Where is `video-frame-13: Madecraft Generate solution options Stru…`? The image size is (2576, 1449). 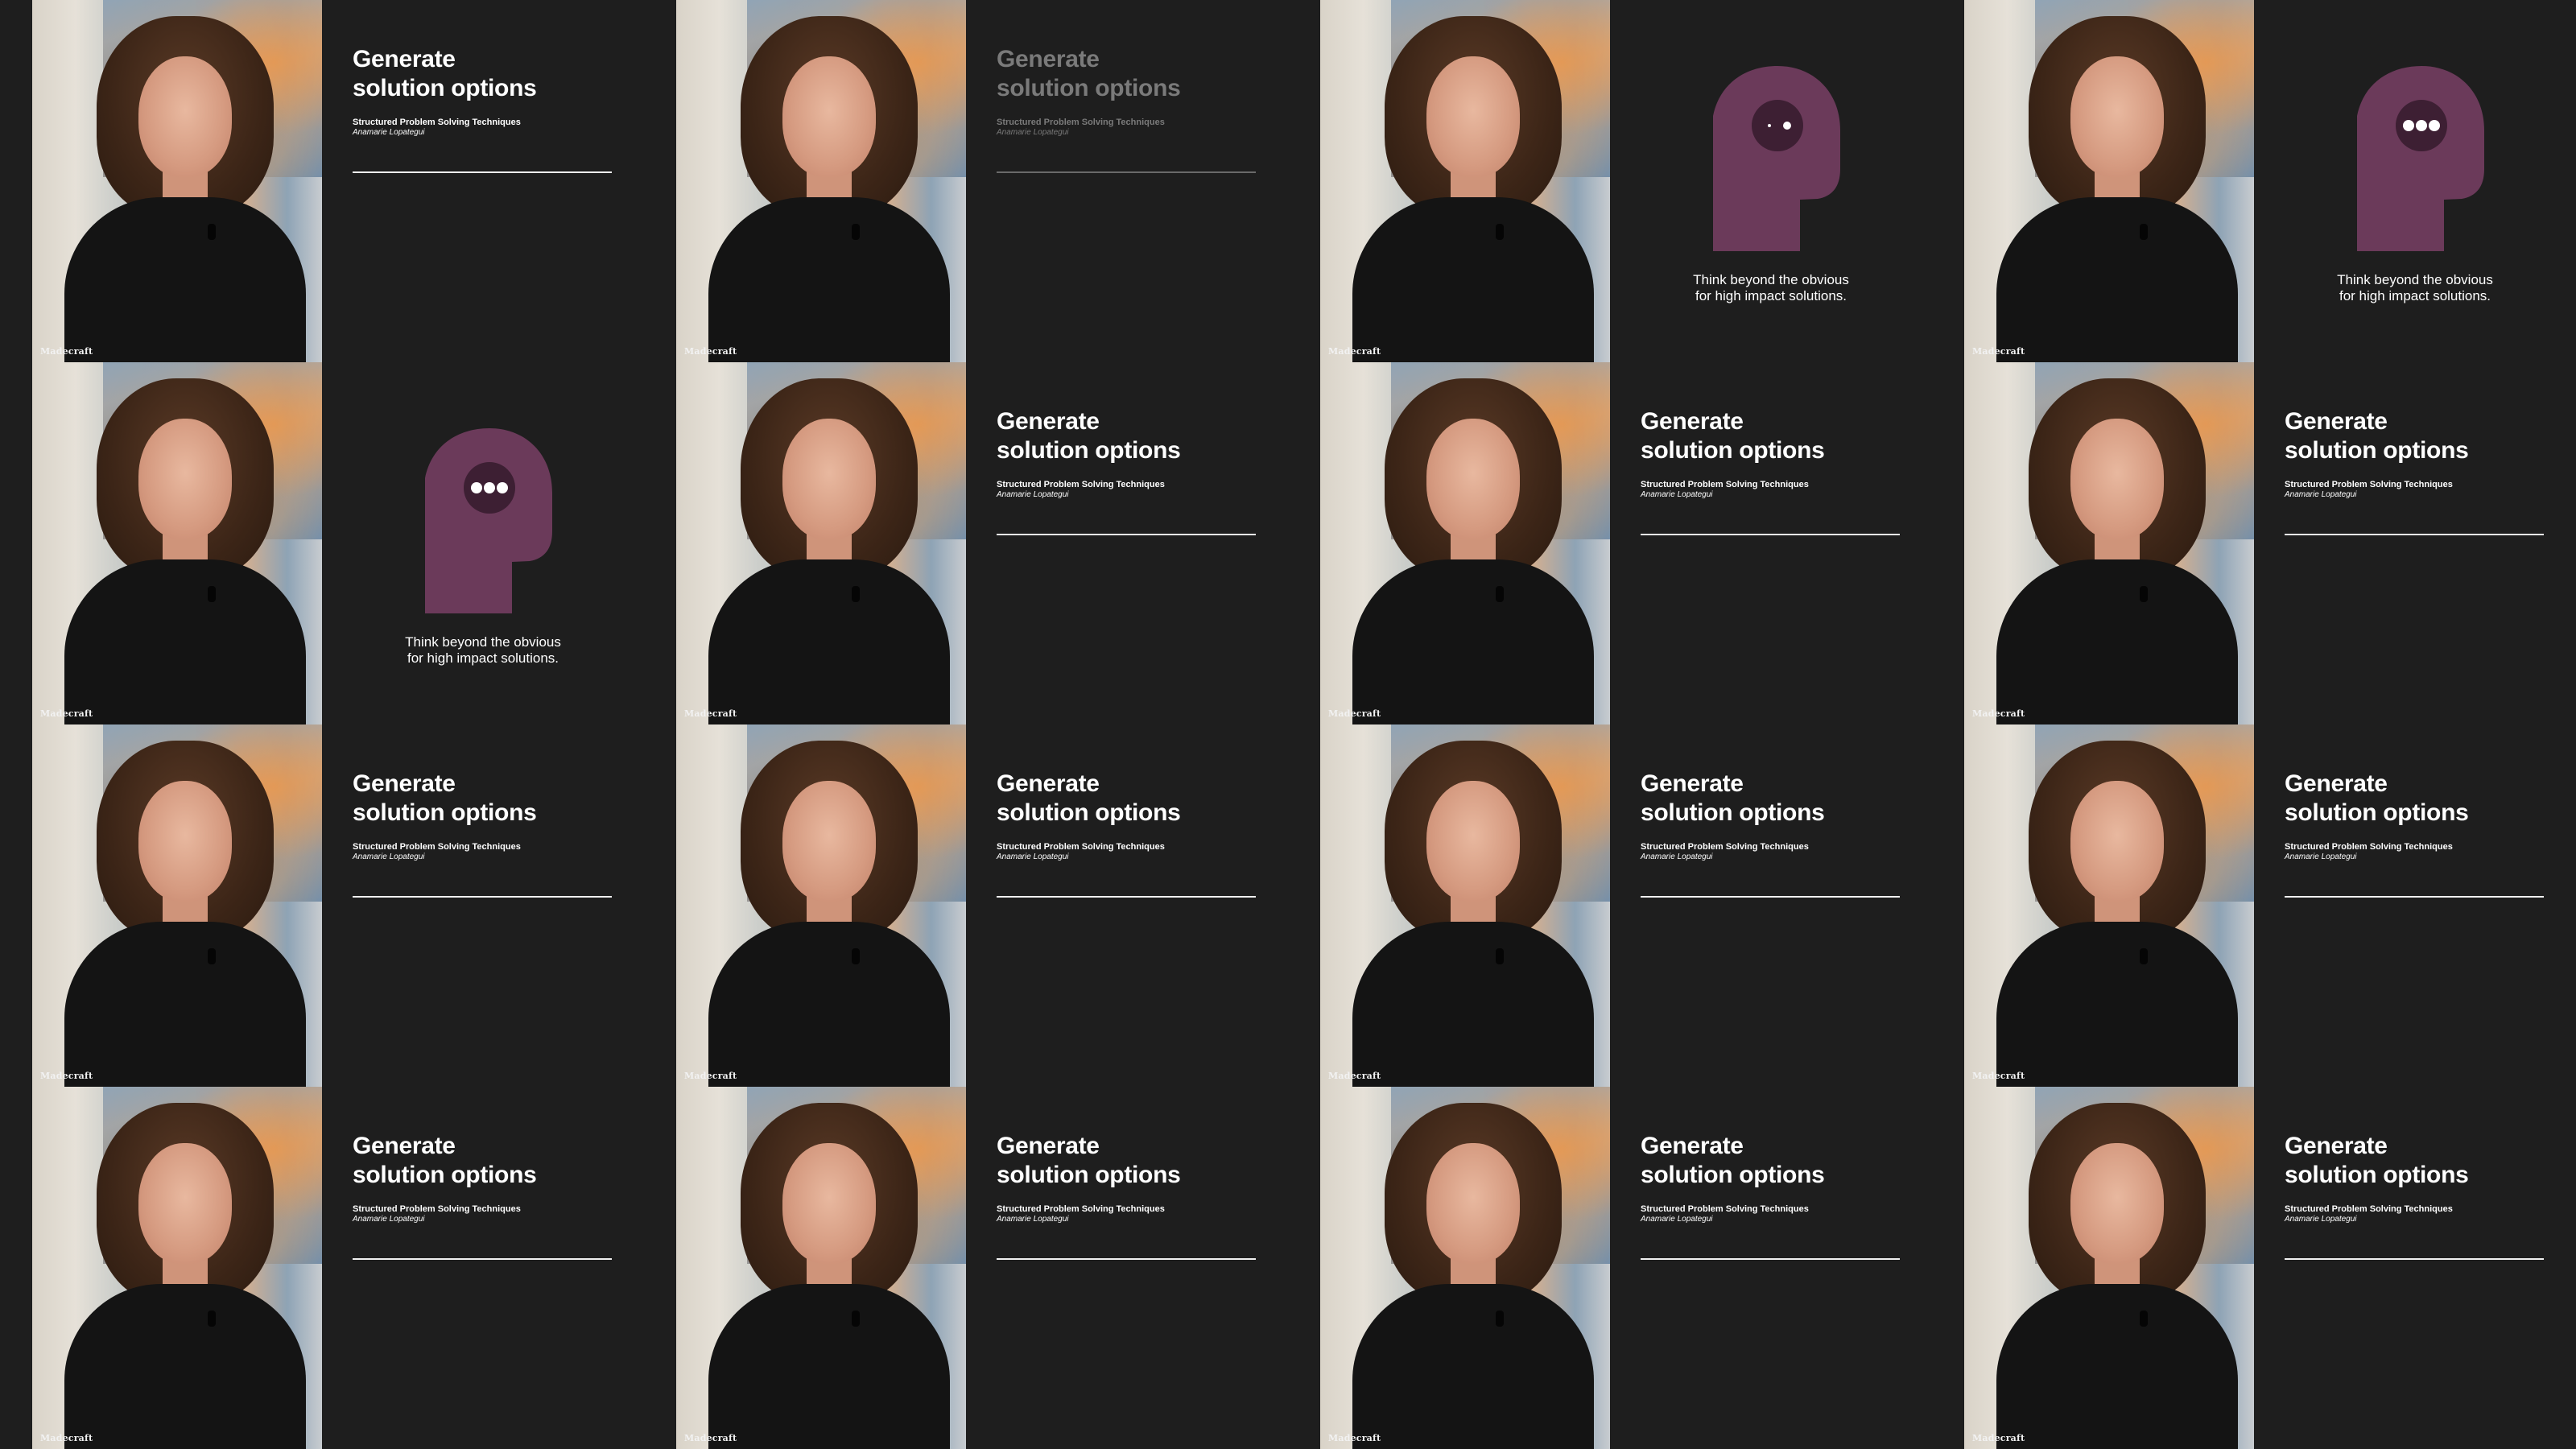
video-frame-13: Madecraft Generate solution options Stru… is located at coordinates (322, 1268).